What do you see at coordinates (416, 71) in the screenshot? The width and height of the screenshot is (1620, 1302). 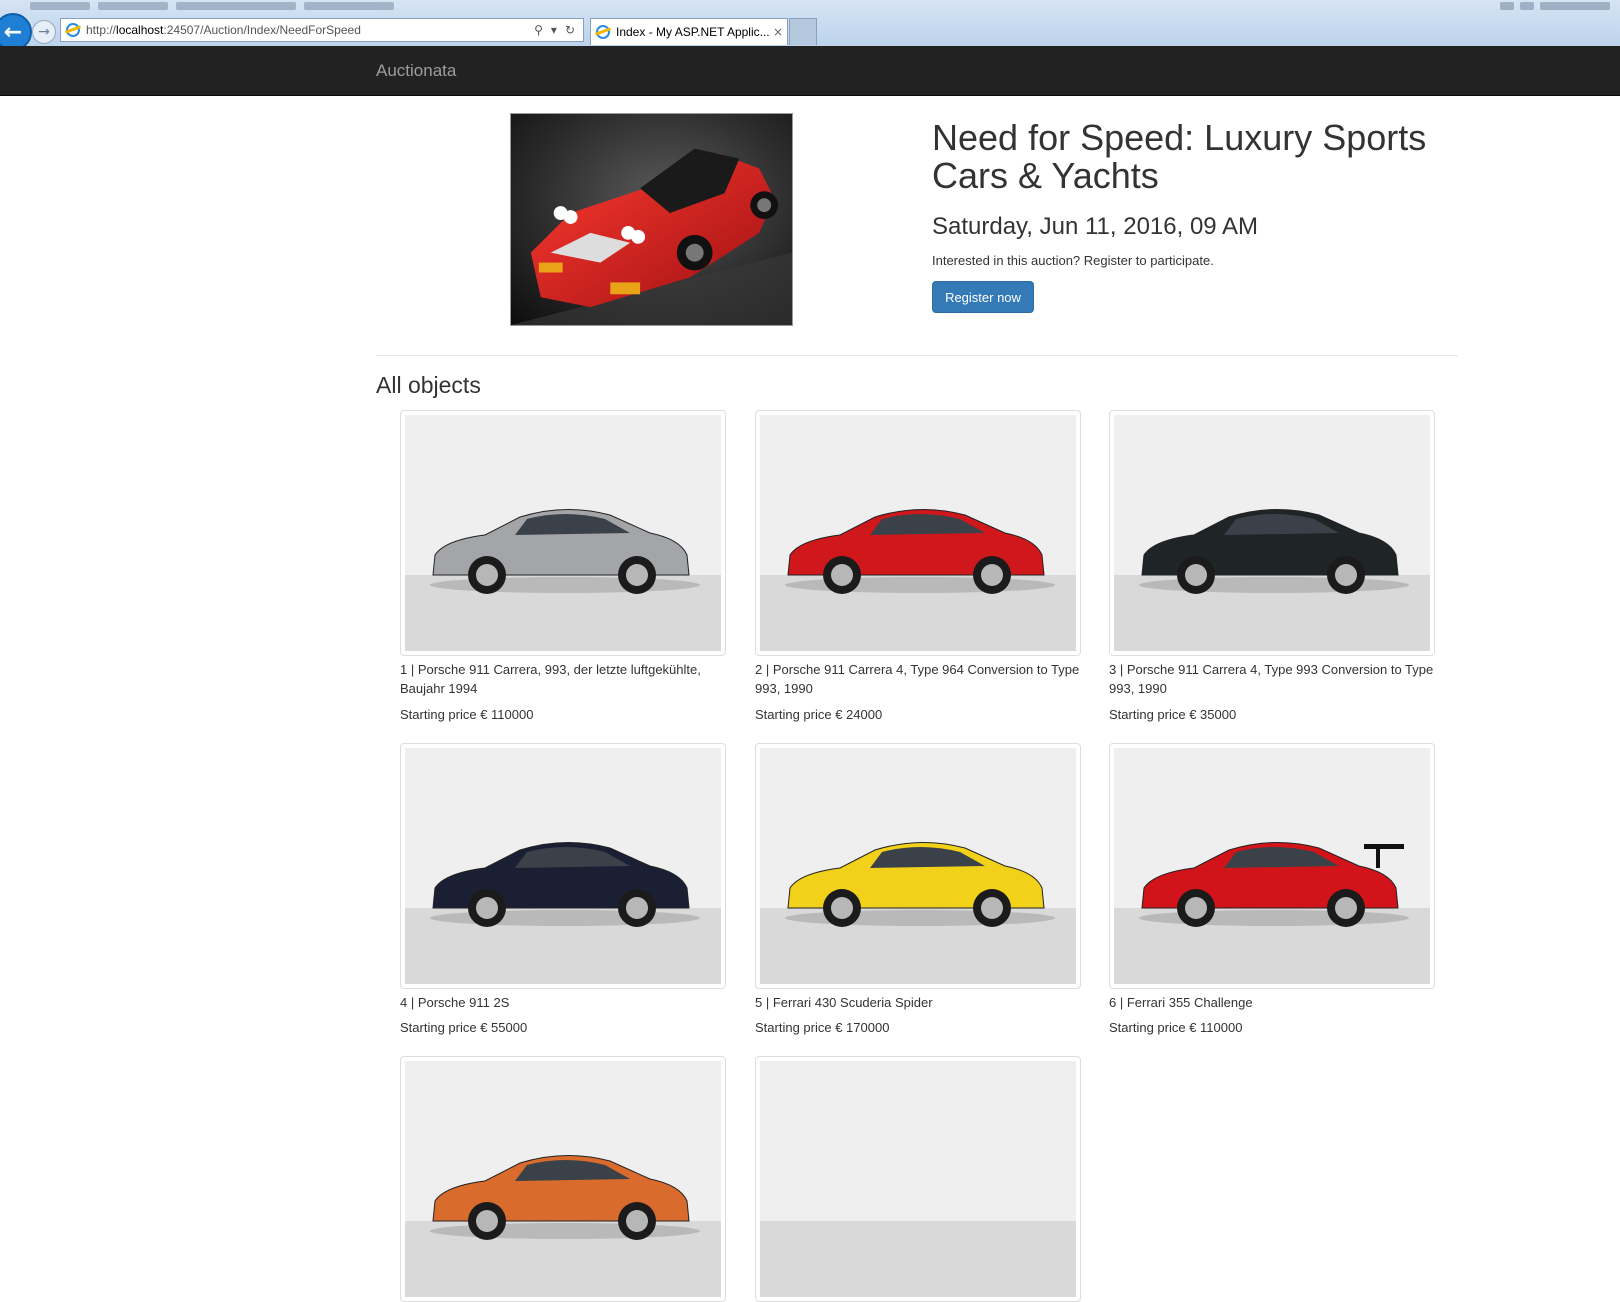 I see `brand-link: Auctionata` at bounding box center [416, 71].